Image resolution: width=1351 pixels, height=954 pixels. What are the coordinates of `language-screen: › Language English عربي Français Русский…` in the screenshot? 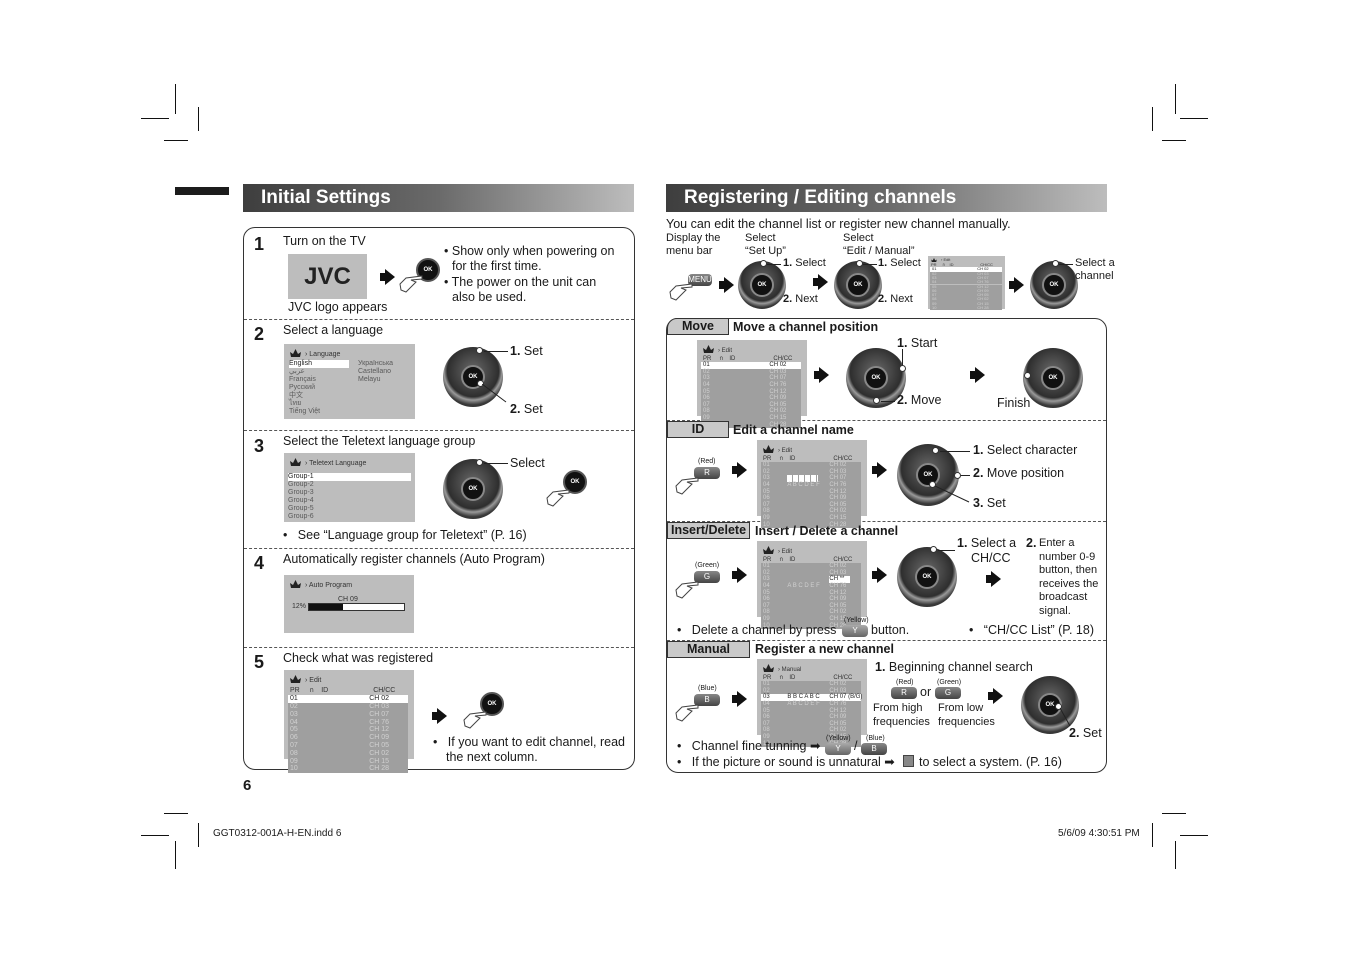 It's located at (349, 381).